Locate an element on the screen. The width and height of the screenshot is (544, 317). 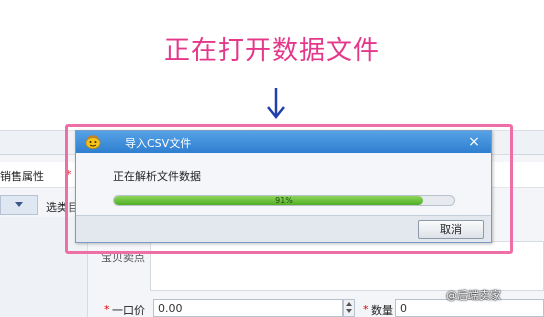
progress-bar: 91% is located at coordinates (284, 200).